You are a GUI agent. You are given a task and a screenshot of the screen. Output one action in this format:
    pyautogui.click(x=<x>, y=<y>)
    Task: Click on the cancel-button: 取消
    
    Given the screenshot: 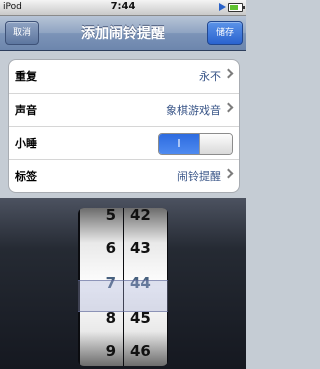 What is the action you would take?
    pyautogui.click(x=22, y=33)
    